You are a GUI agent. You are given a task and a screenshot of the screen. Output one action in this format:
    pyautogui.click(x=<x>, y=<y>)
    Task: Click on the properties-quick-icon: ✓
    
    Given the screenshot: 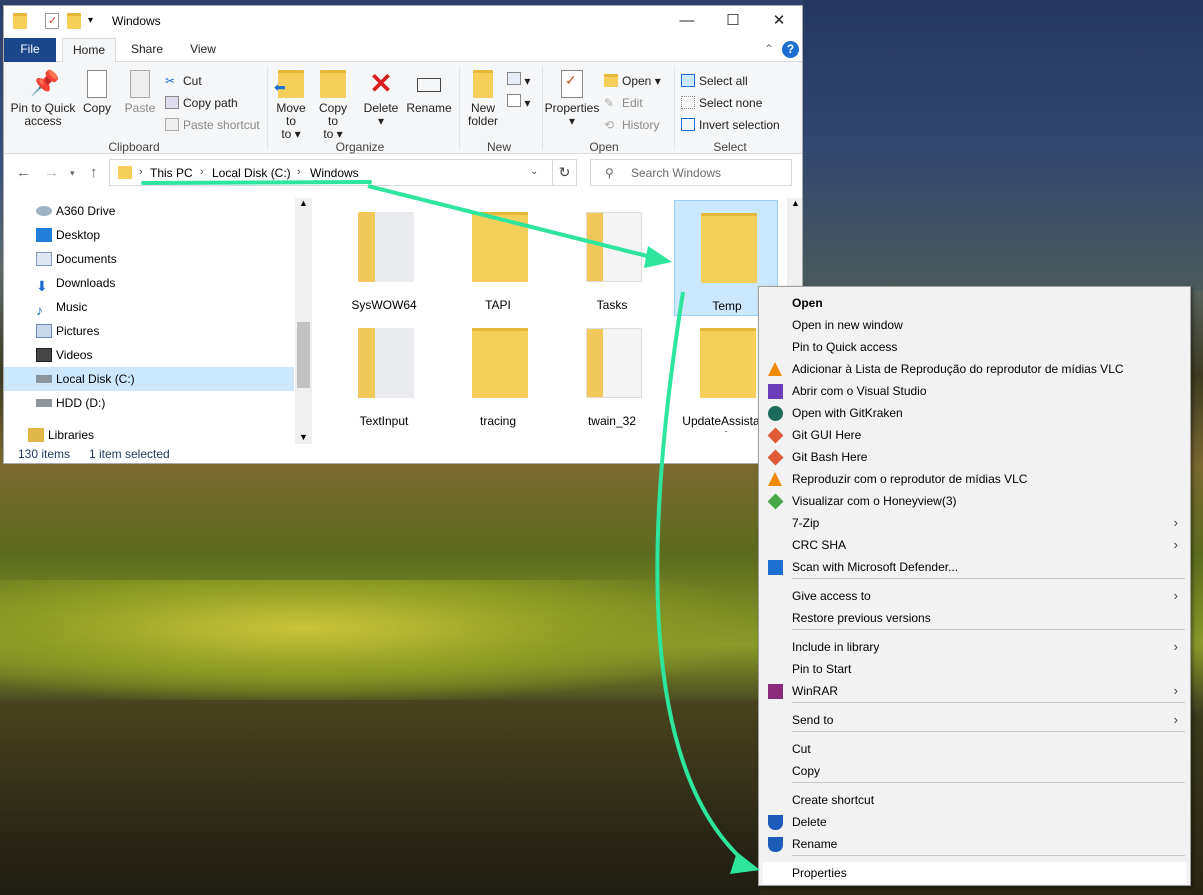 What is the action you would take?
    pyautogui.click(x=52, y=21)
    